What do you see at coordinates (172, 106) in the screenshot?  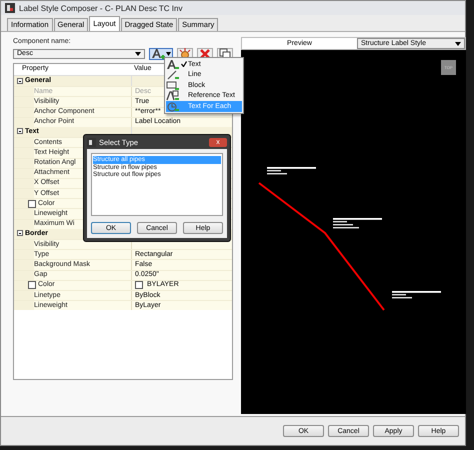 I see `clock-icon` at bounding box center [172, 106].